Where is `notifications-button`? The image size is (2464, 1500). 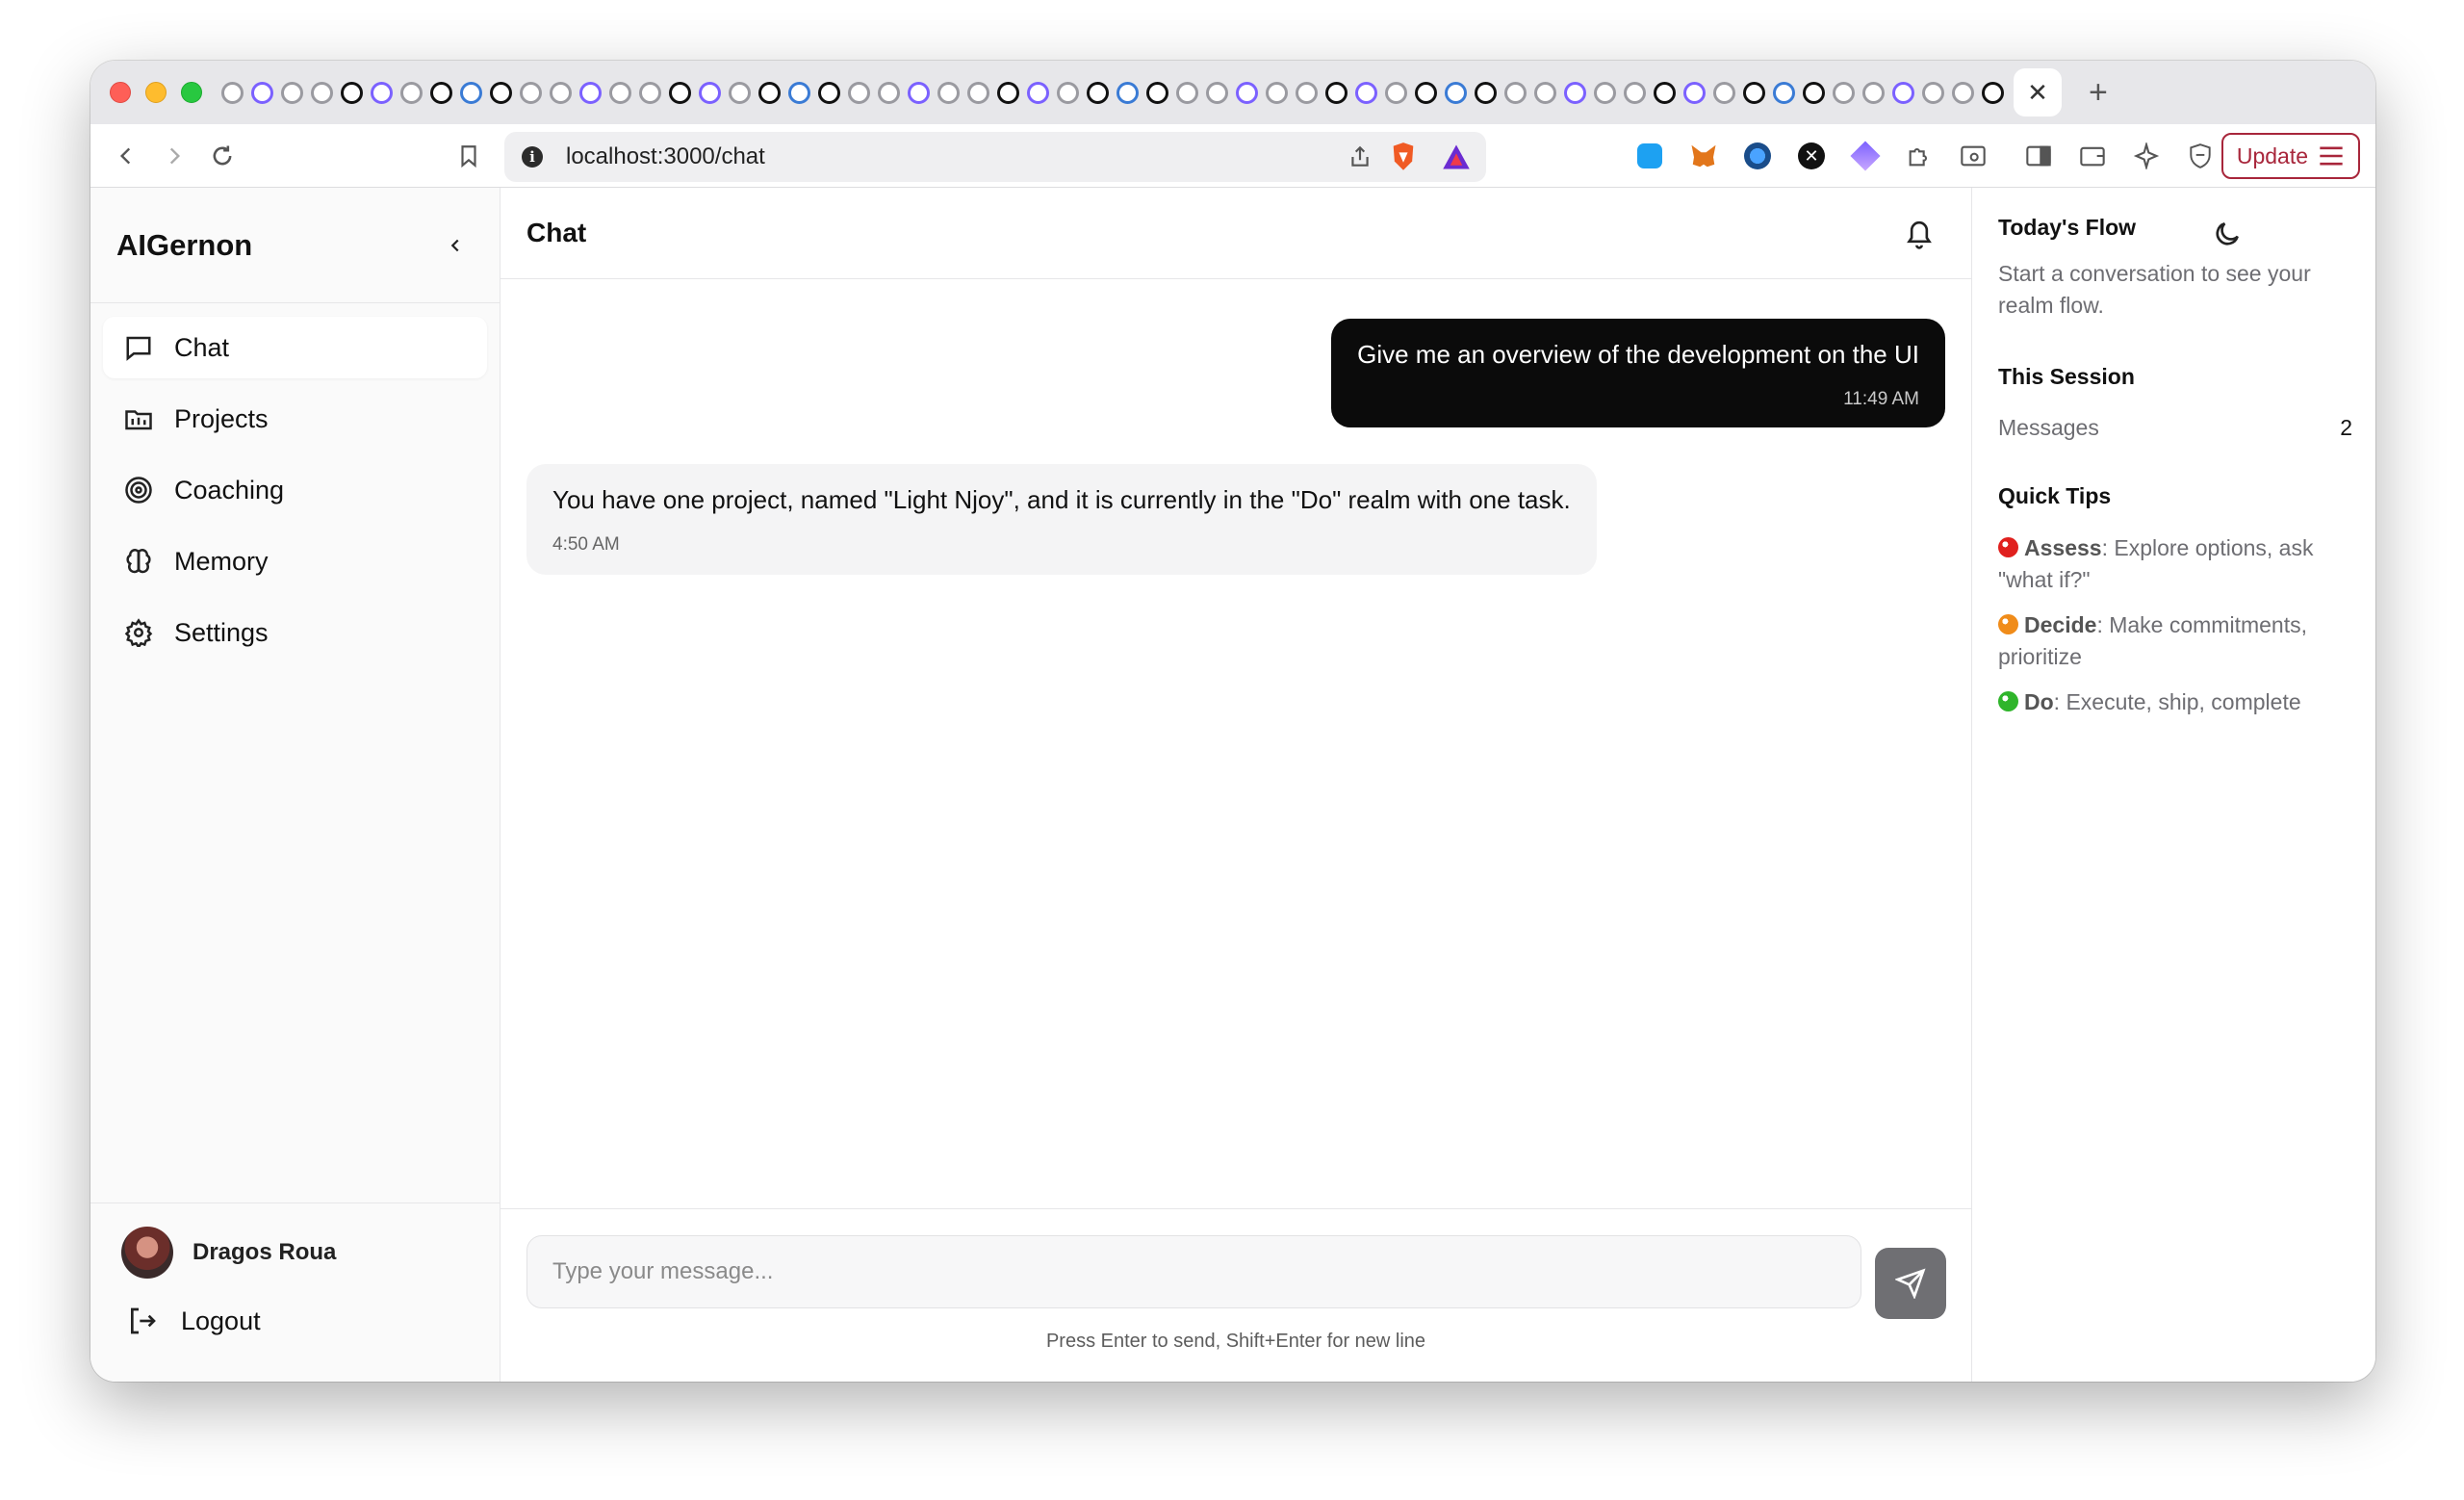
notifications-button is located at coordinates (1919, 234).